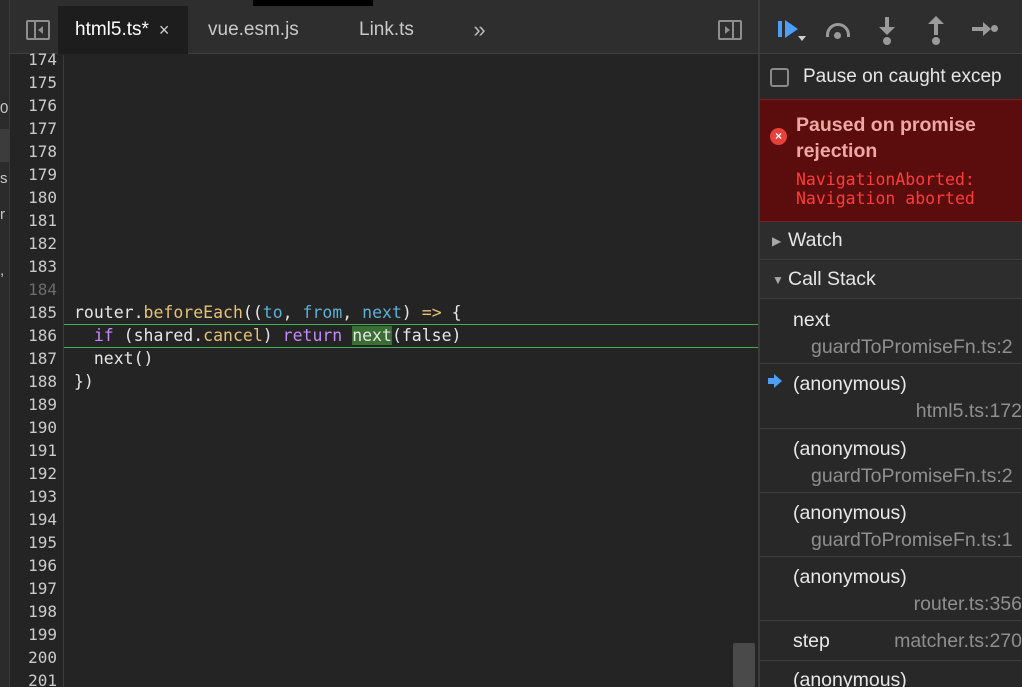  What do you see at coordinates (33, 404) in the screenshot?
I see `line-number: 189` at bounding box center [33, 404].